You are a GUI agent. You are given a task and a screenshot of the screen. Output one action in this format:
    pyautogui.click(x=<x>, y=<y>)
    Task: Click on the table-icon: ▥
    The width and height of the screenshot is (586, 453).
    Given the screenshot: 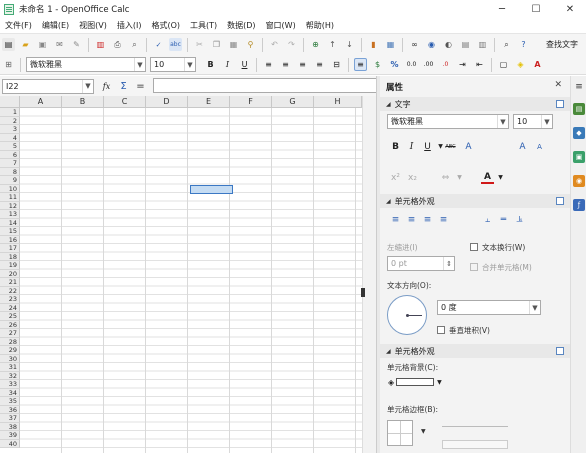 What is the action you would take?
    pyautogui.click(x=482, y=44)
    